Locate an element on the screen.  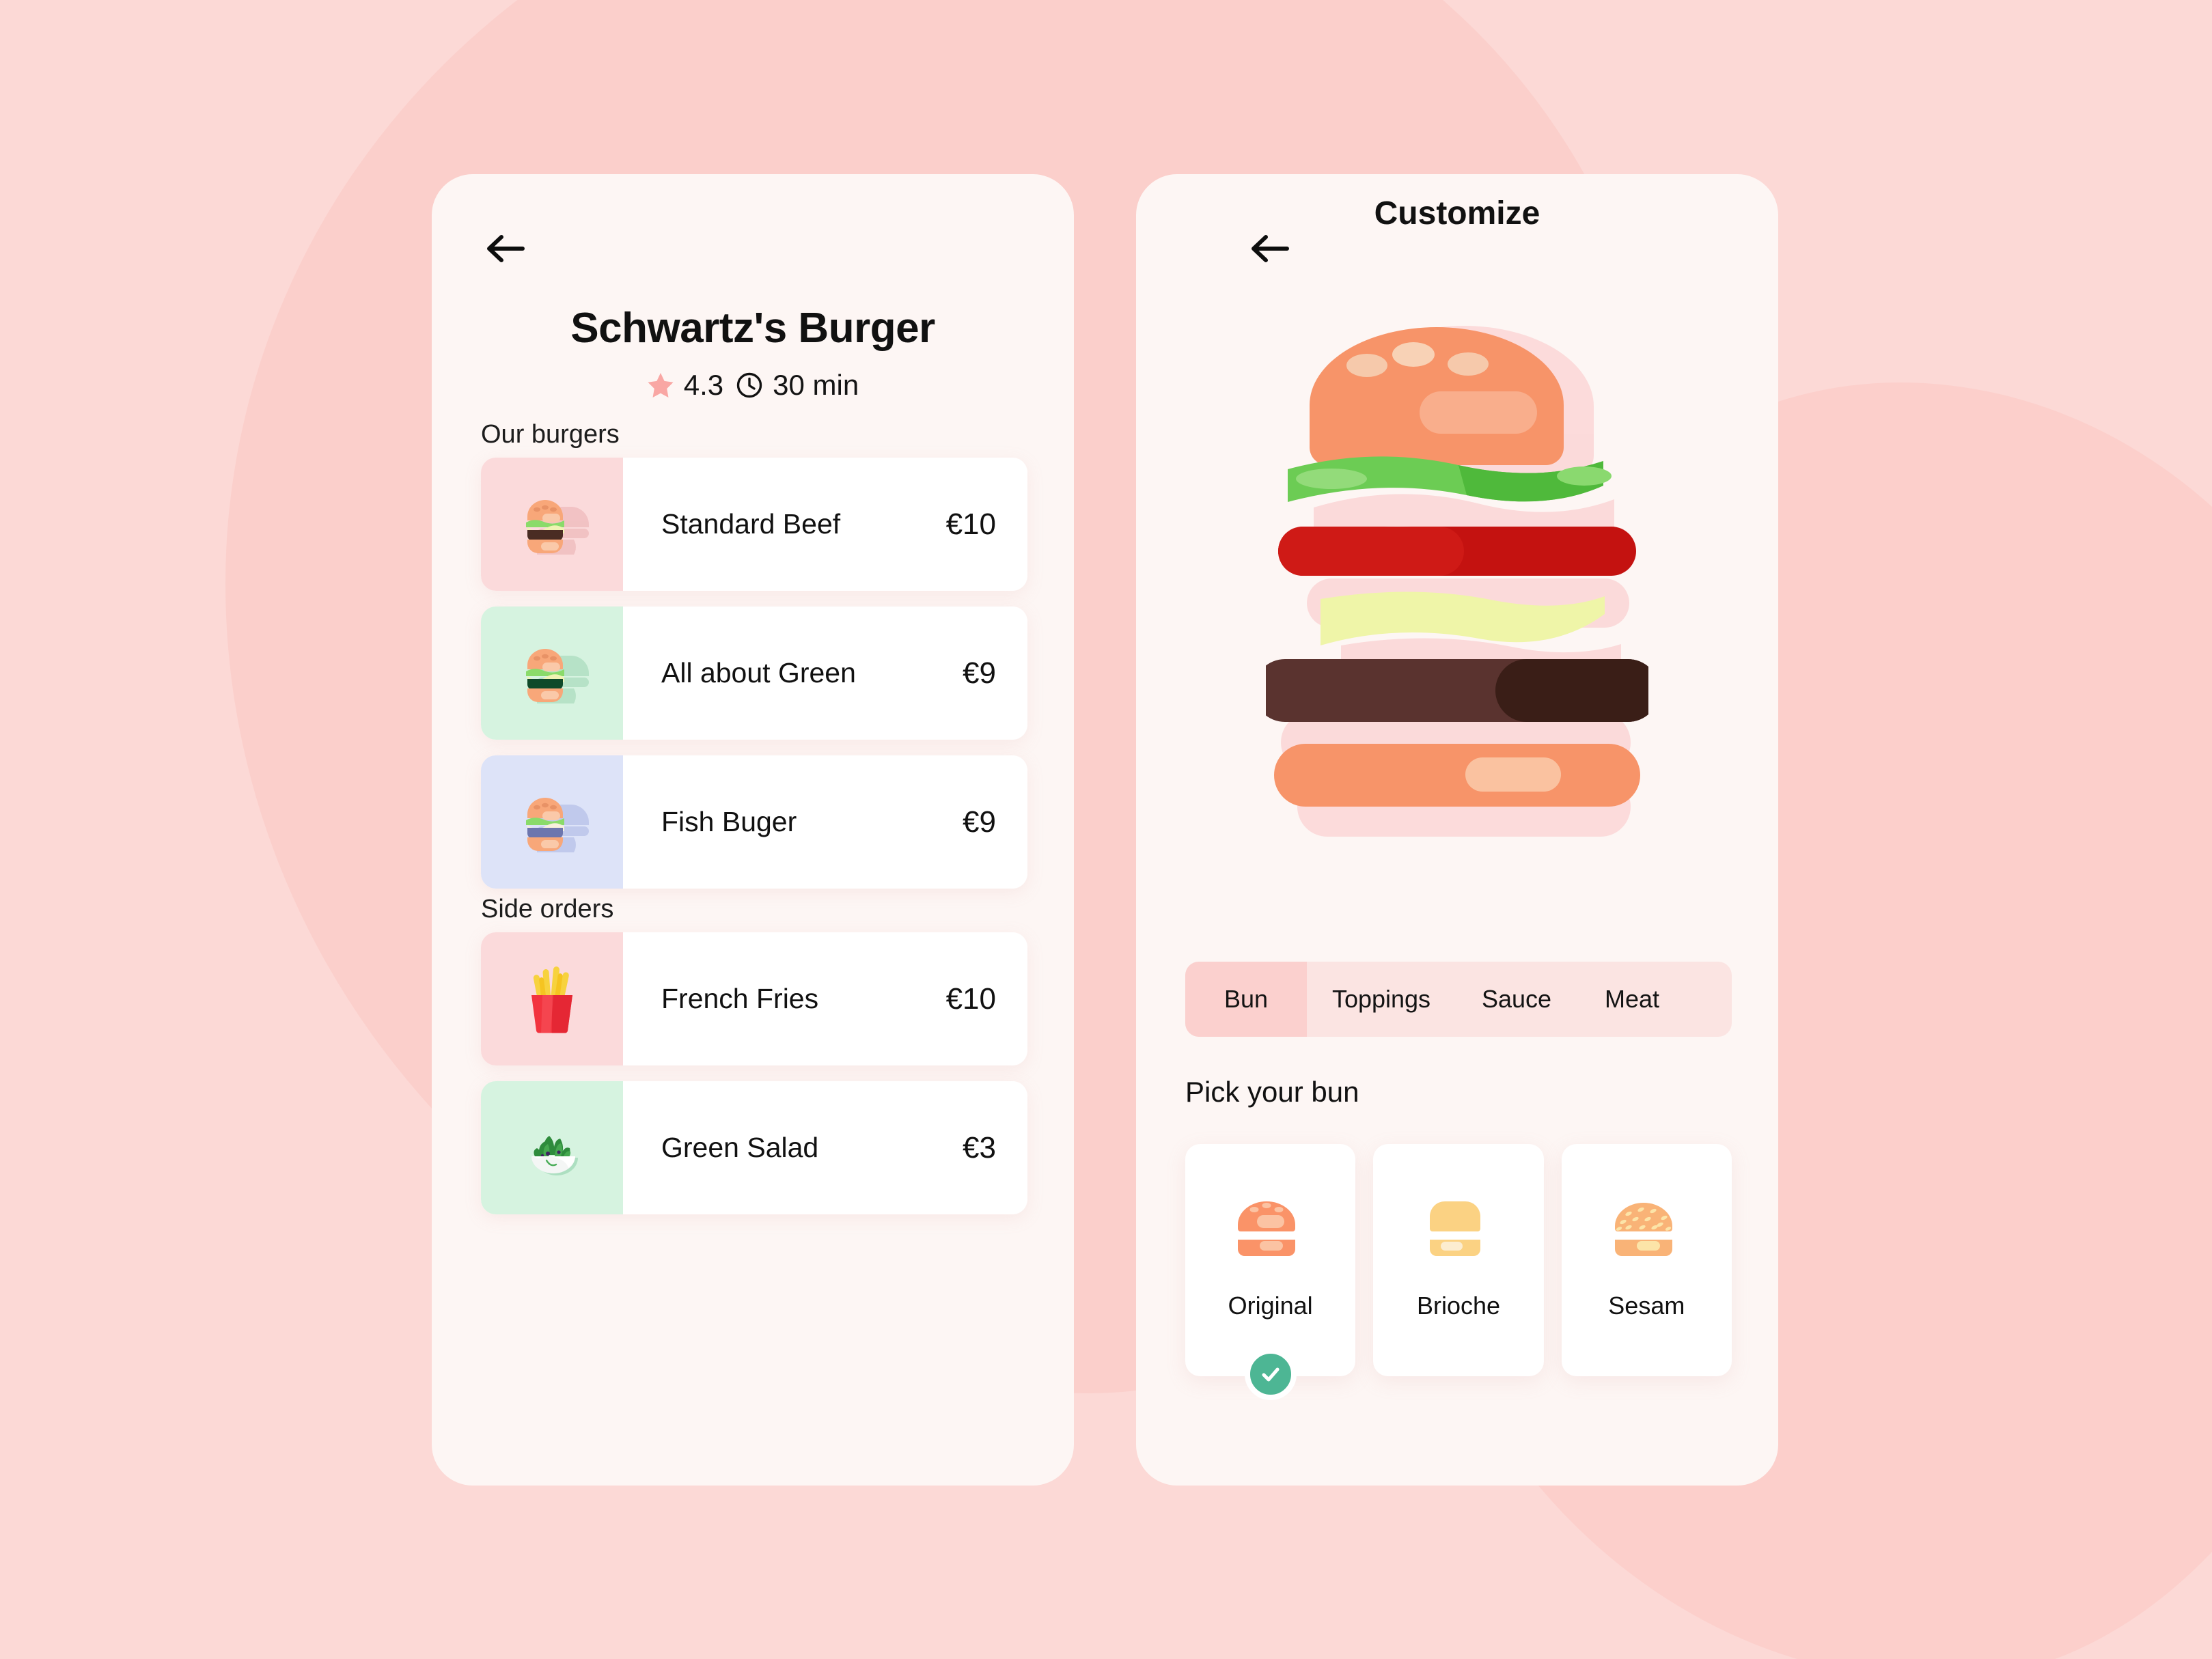
list-item-name: Fish Buger is located at coordinates (729, 822).